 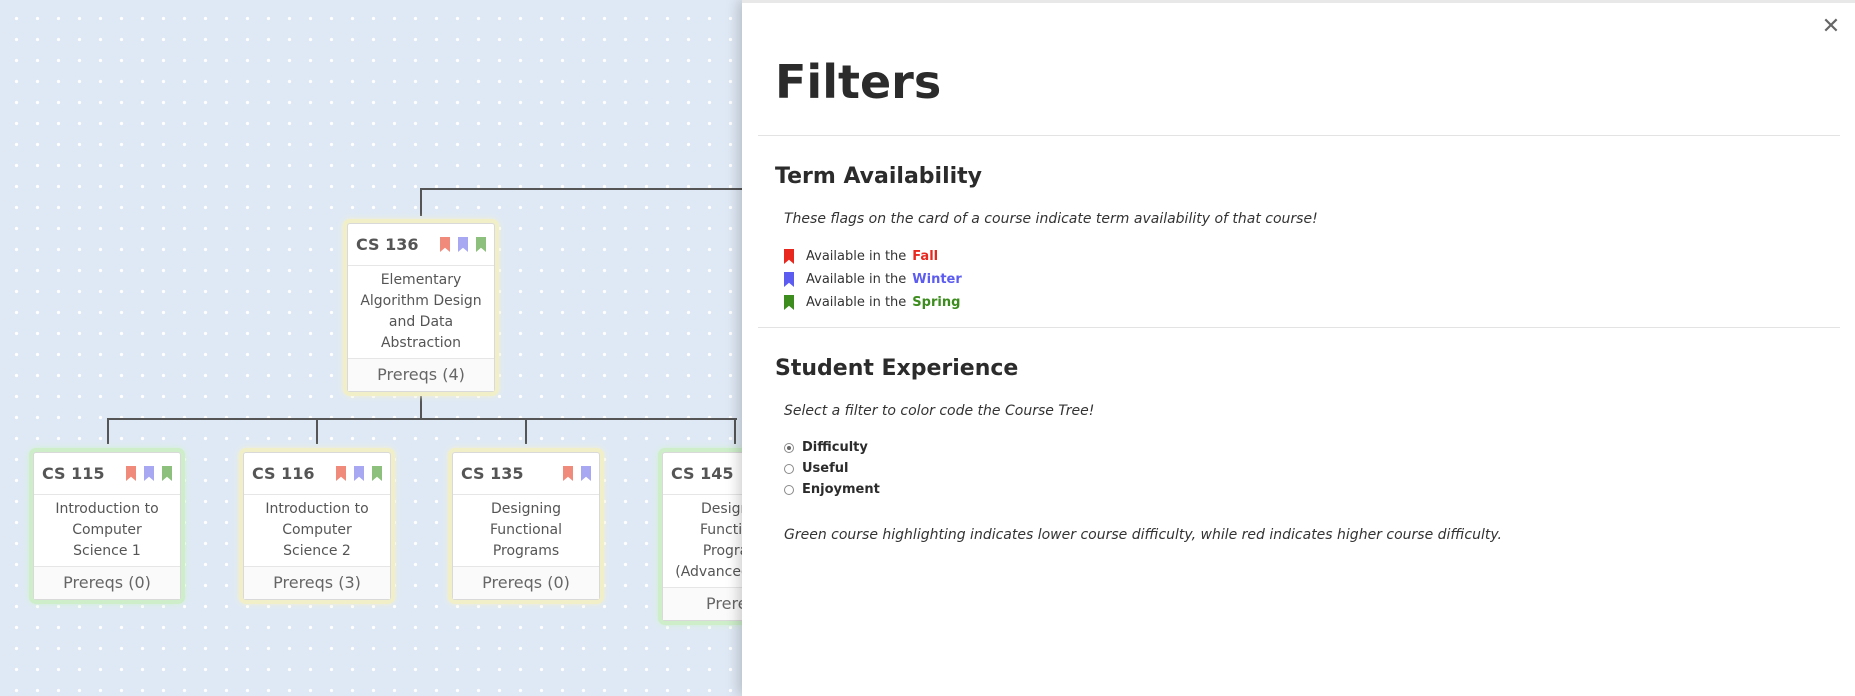 I want to click on legend-fall: Available in the Fall, so click(x=861, y=256).